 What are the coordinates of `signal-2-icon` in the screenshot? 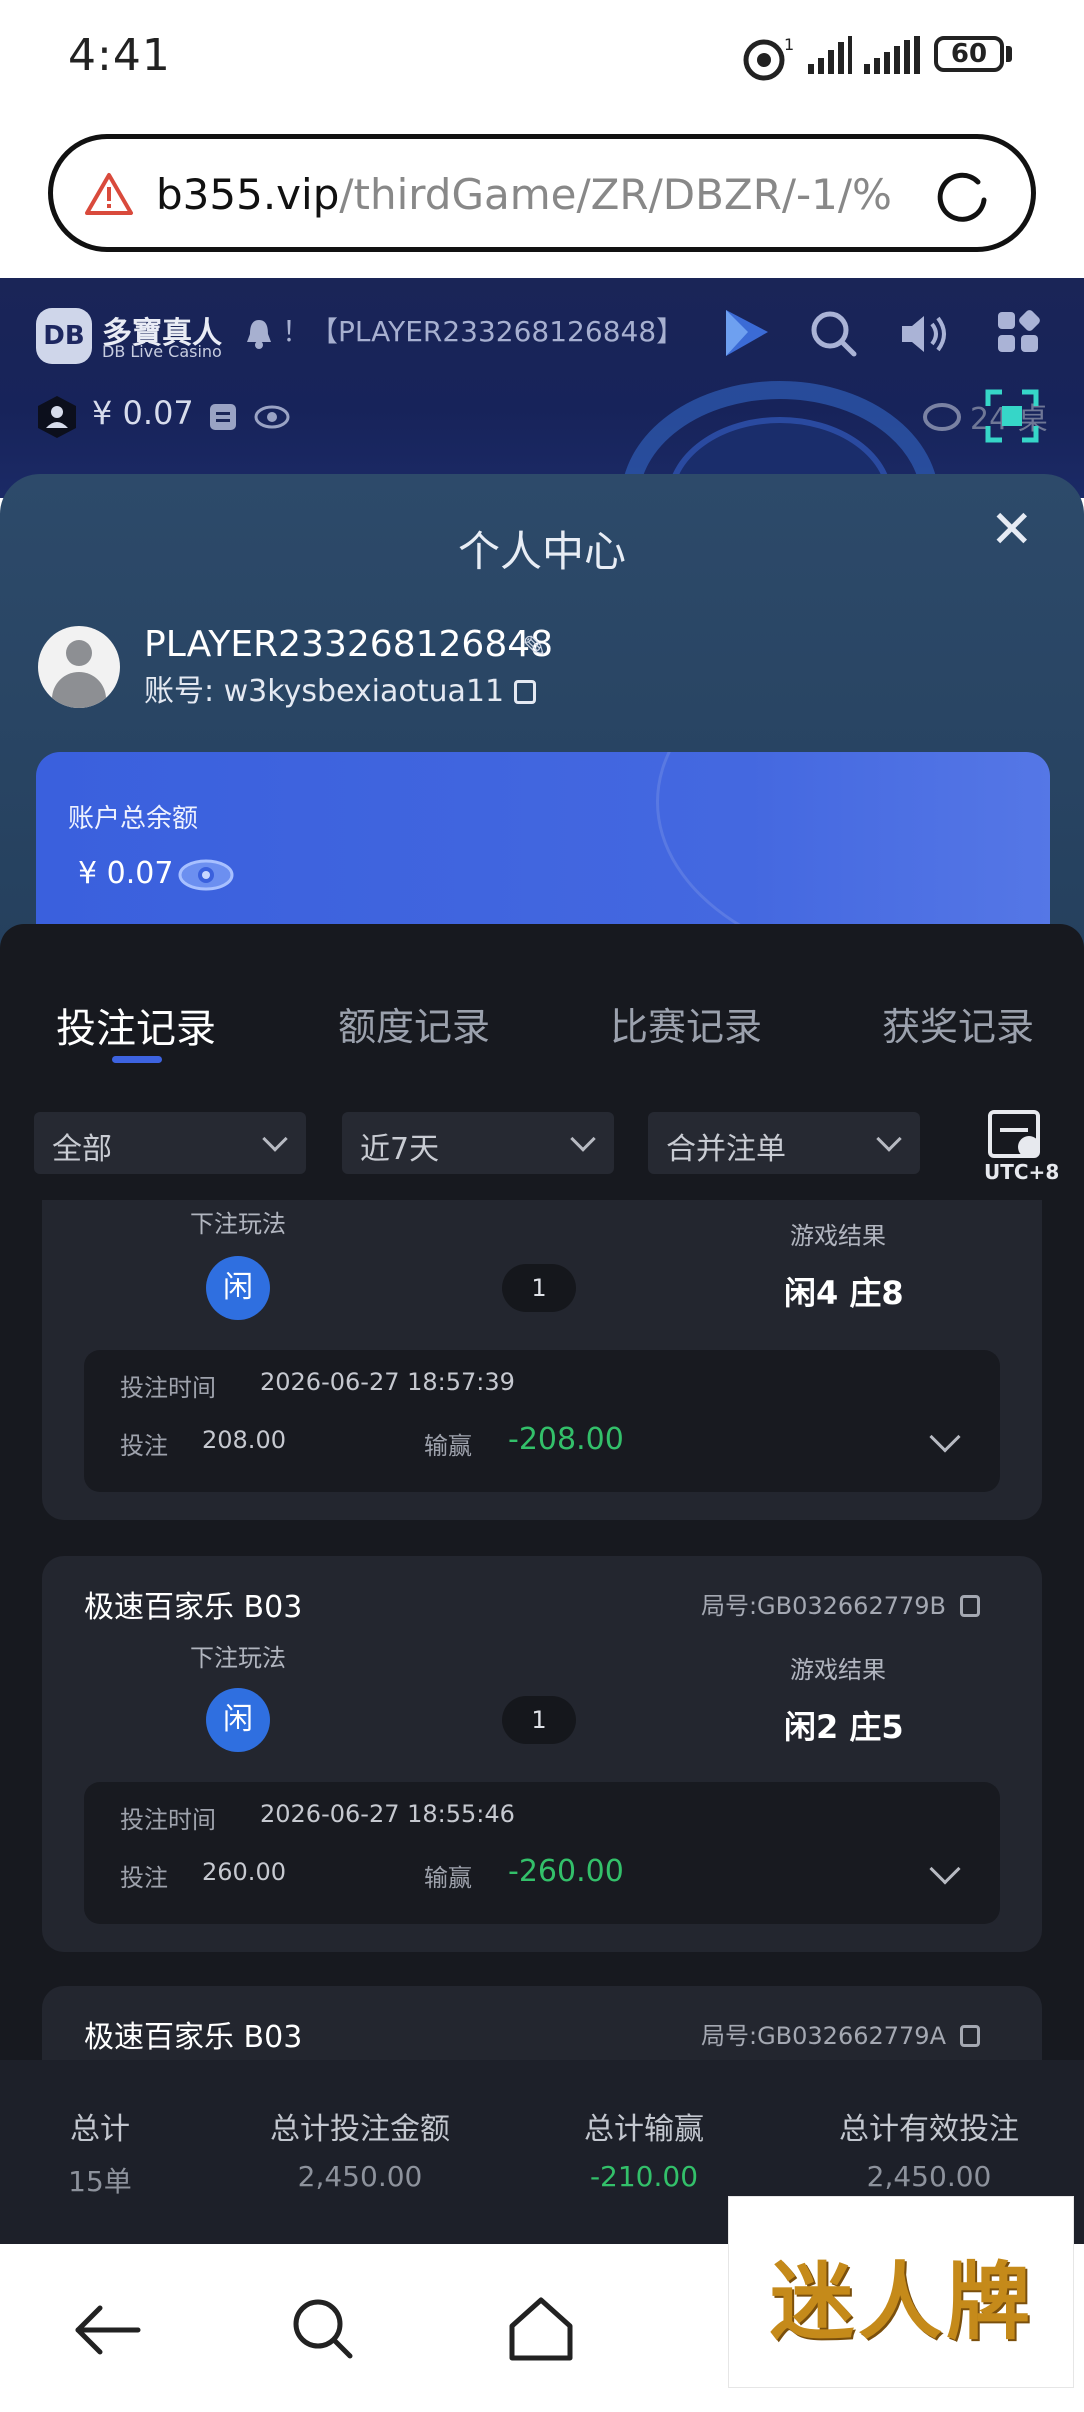 It's located at (892, 55).